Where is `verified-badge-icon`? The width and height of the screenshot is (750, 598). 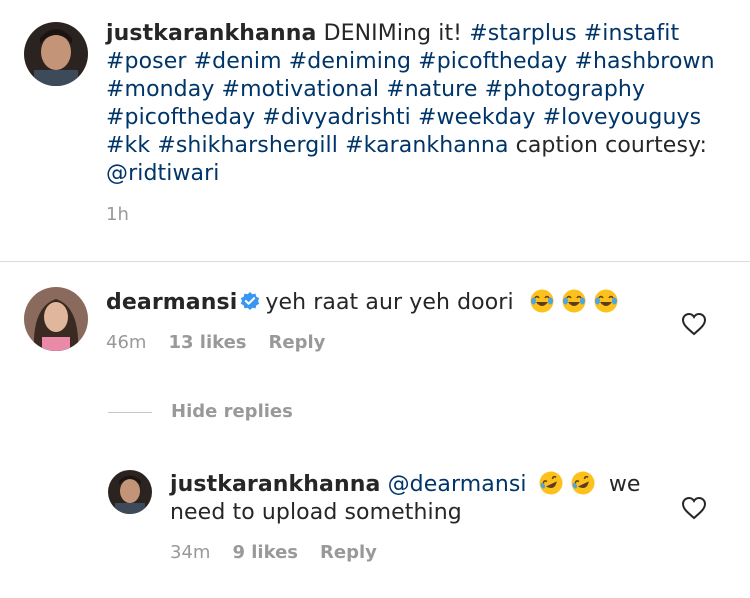 verified-badge-icon is located at coordinates (250, 301).